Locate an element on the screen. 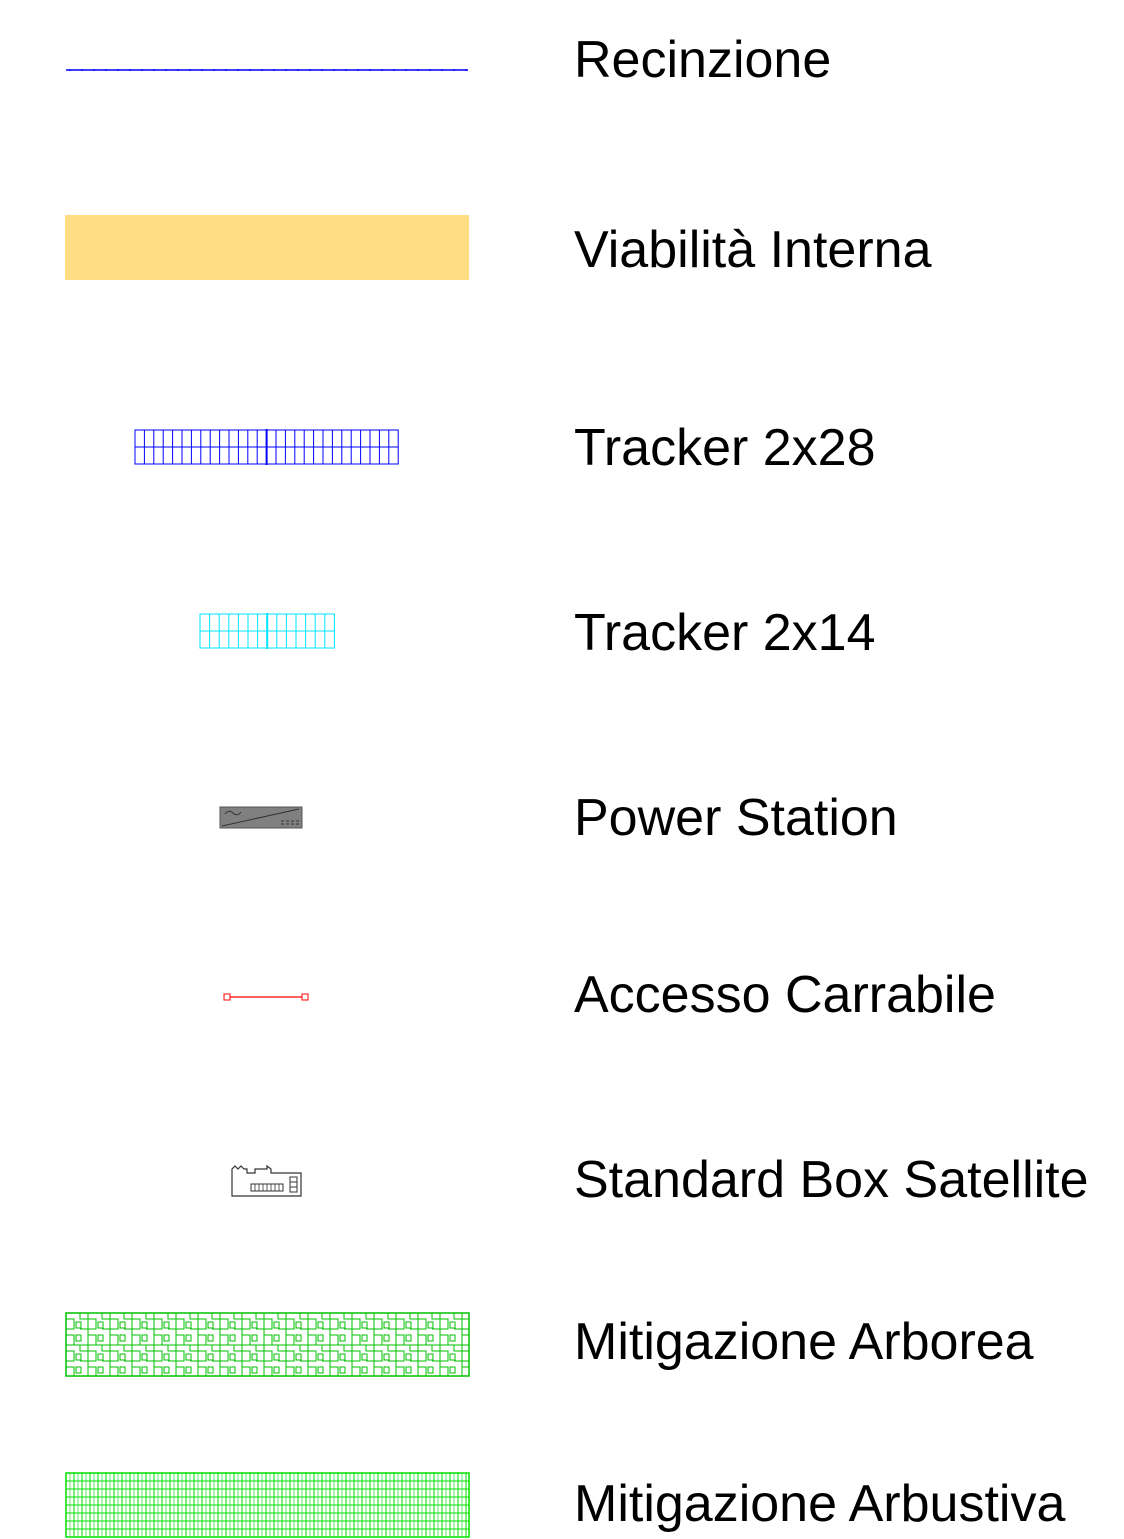 This screenshot has height=1539, width=1124. legend-item-mitigazione-arborea: Mitigazione Arborea is located at coordinates (562, 1345).